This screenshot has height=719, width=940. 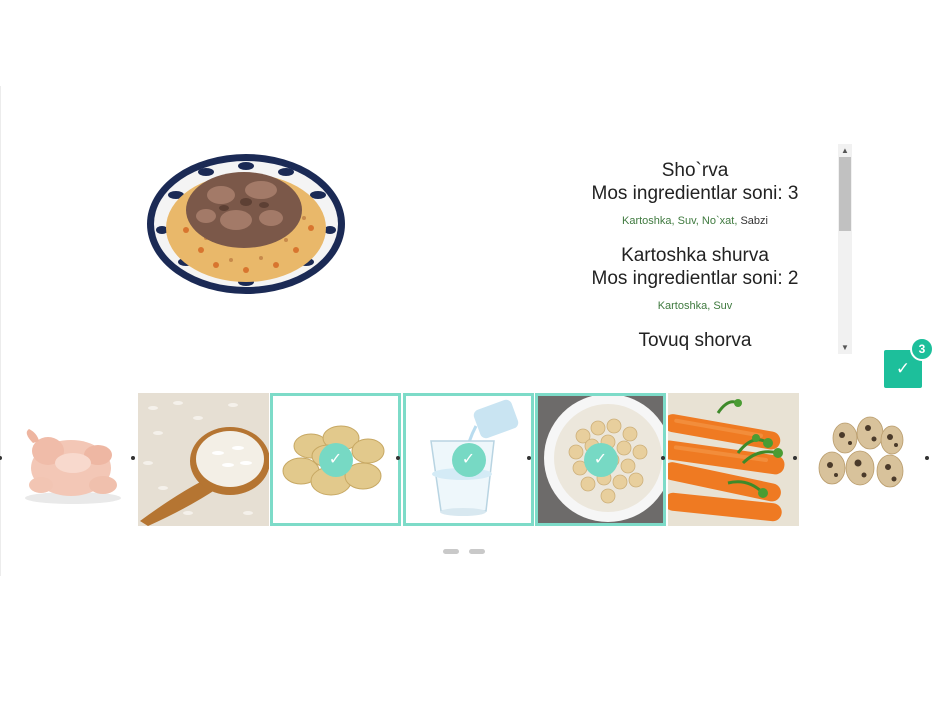 I want to click on rice-image, so click(x=203, y=459).